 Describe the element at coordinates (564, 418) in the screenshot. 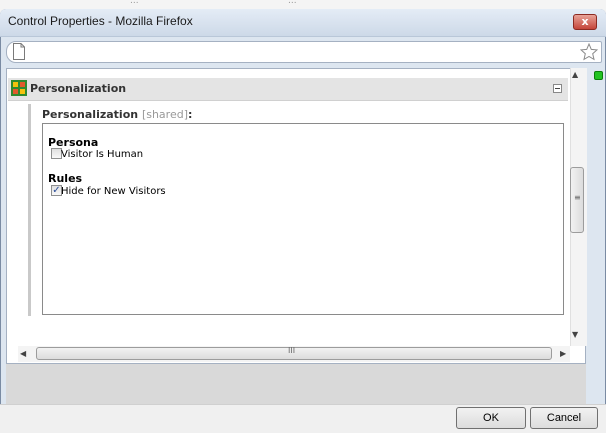

I see `cancel-button: Cancel` at that location.